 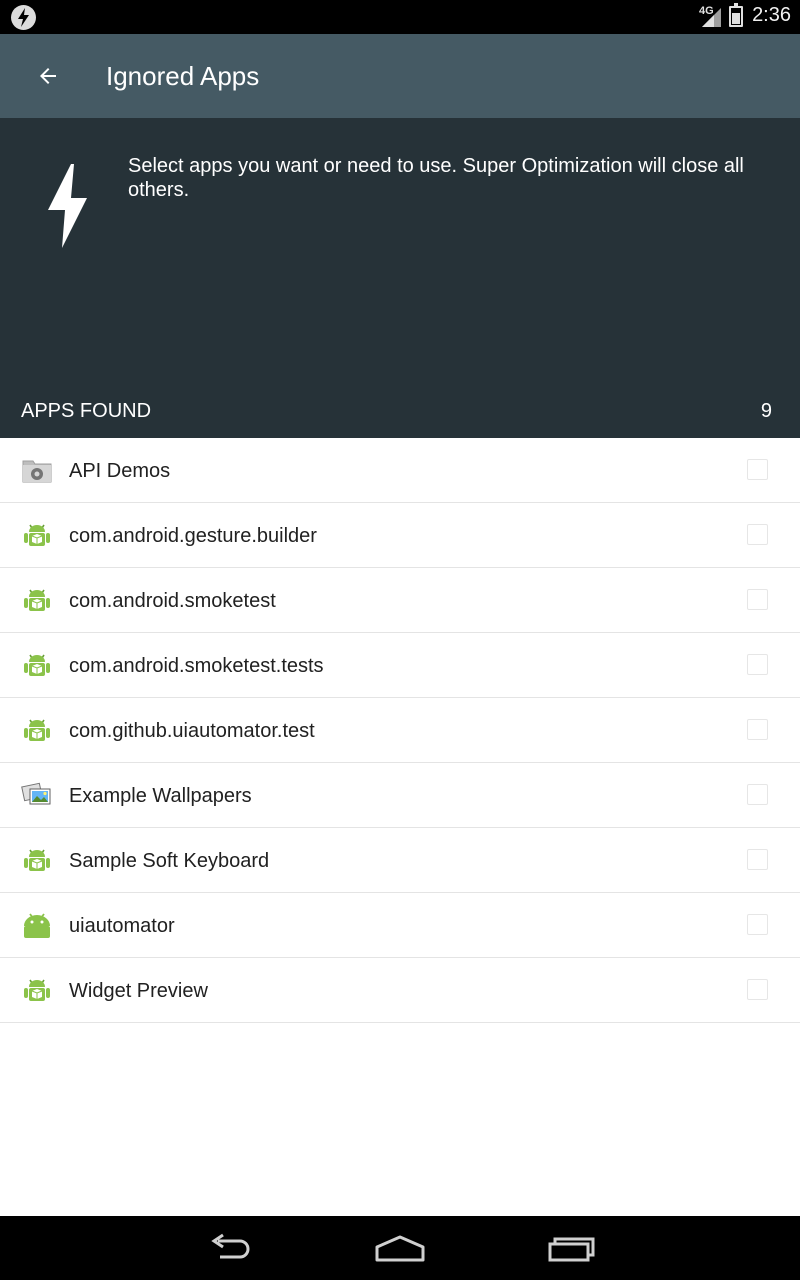 What do you see at coordinates (771, 15) in the screenshot?
I see `clock-time: 2:36` at bounding box center [771, 15].